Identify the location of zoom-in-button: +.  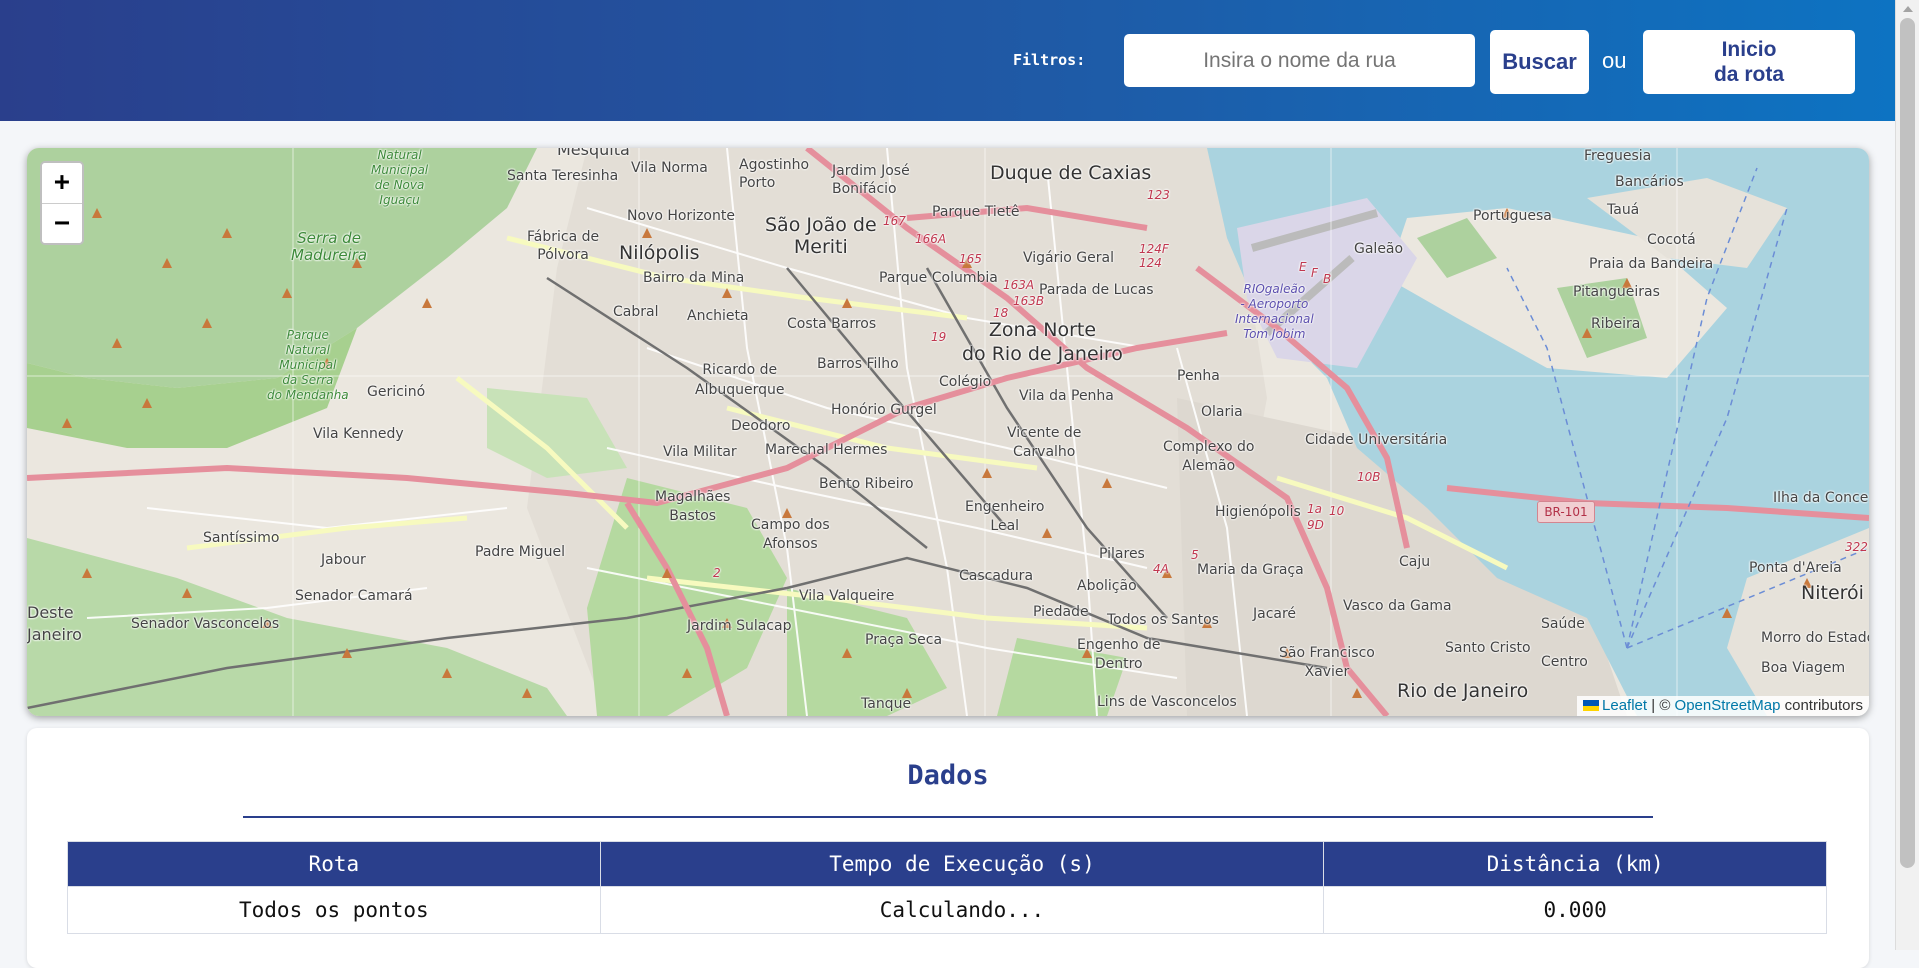
(62, 183).